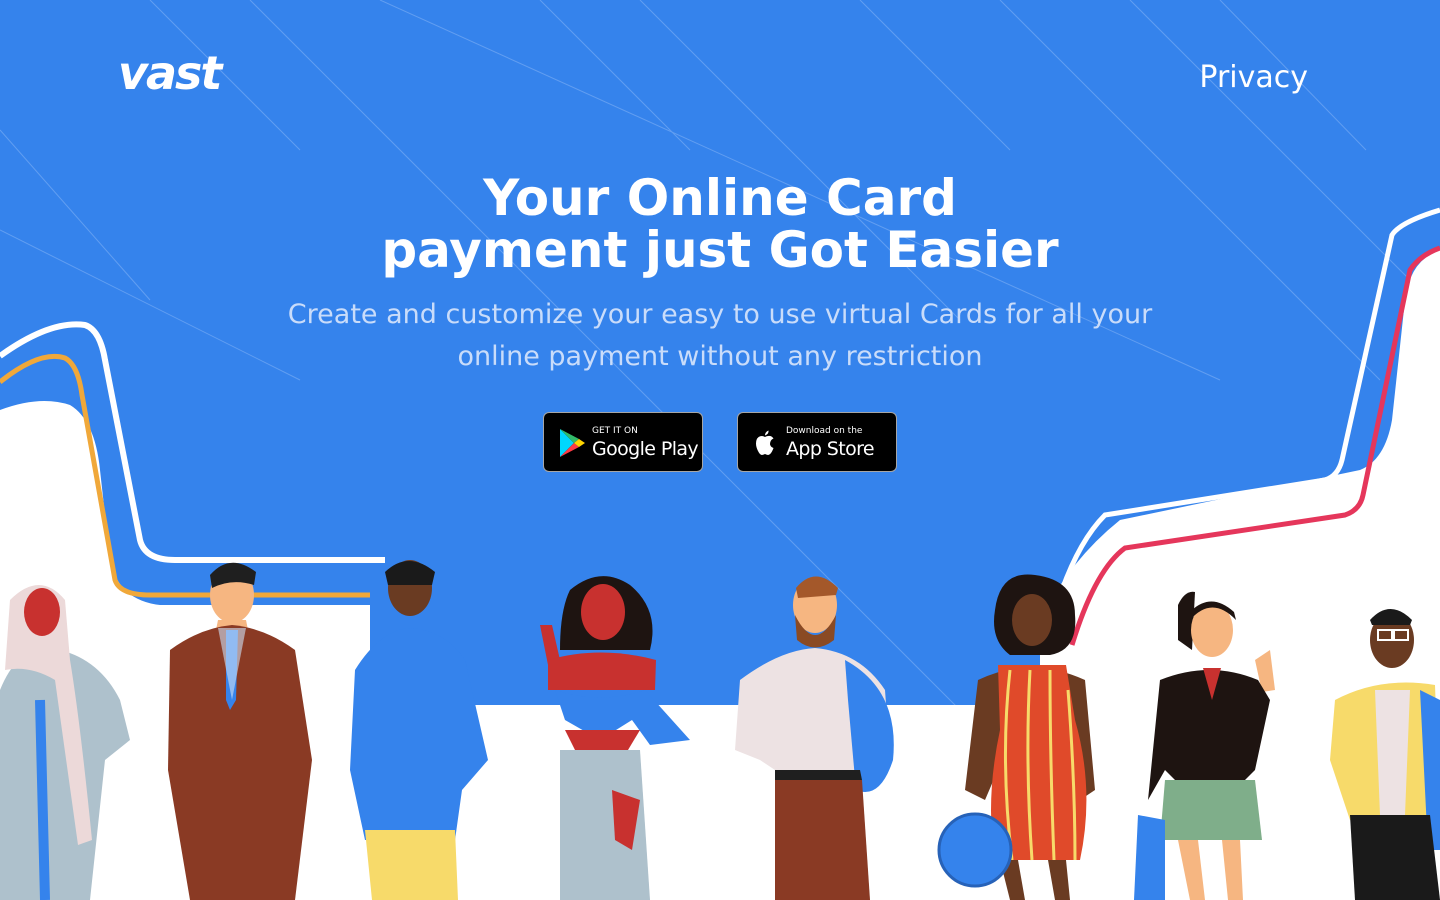  What do you see at coordinates (419, 730) in the screenshot?
I see `person-man-blue-hoodie` at bounding box center [419, 730].